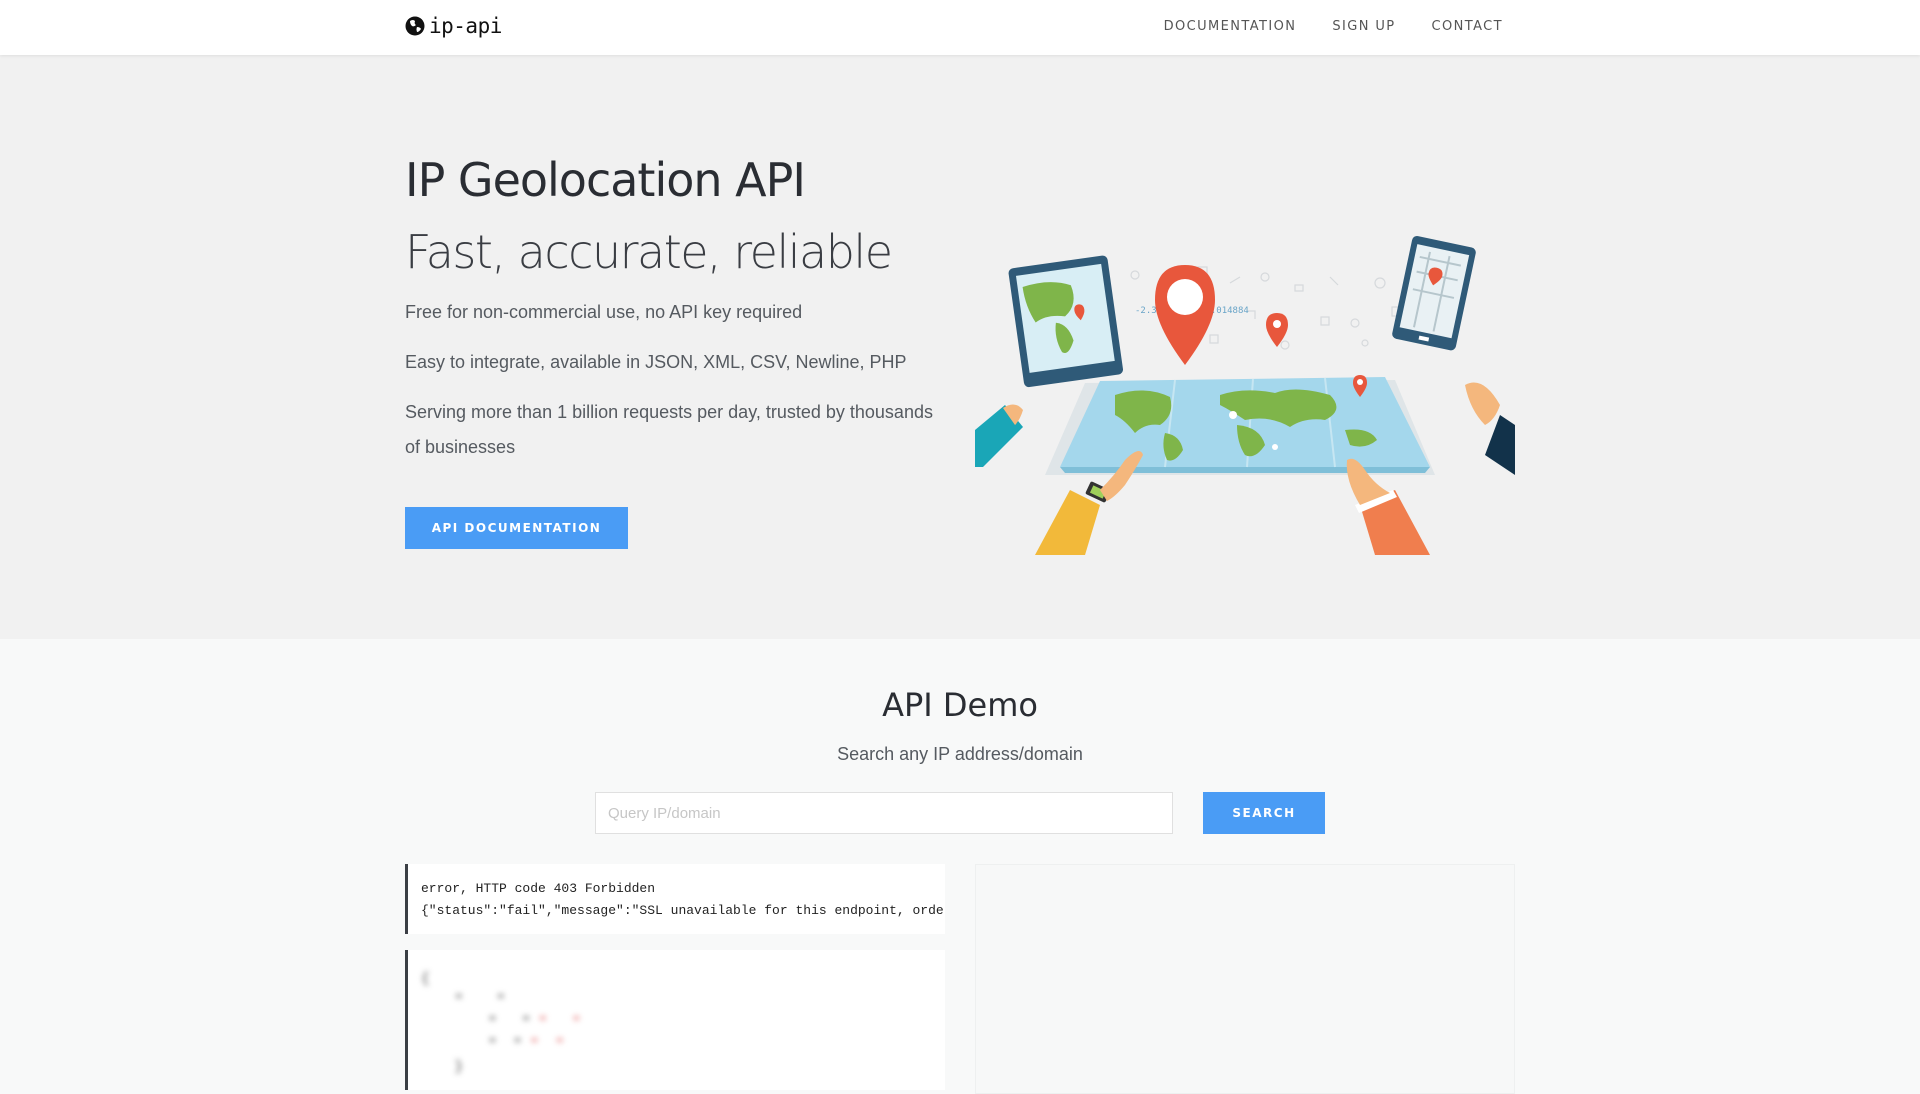 The height and width of the screenshot is (1094, 1920). I want to click on api-demo-subtitle: Search any IP address/domain, so click(960, 754).